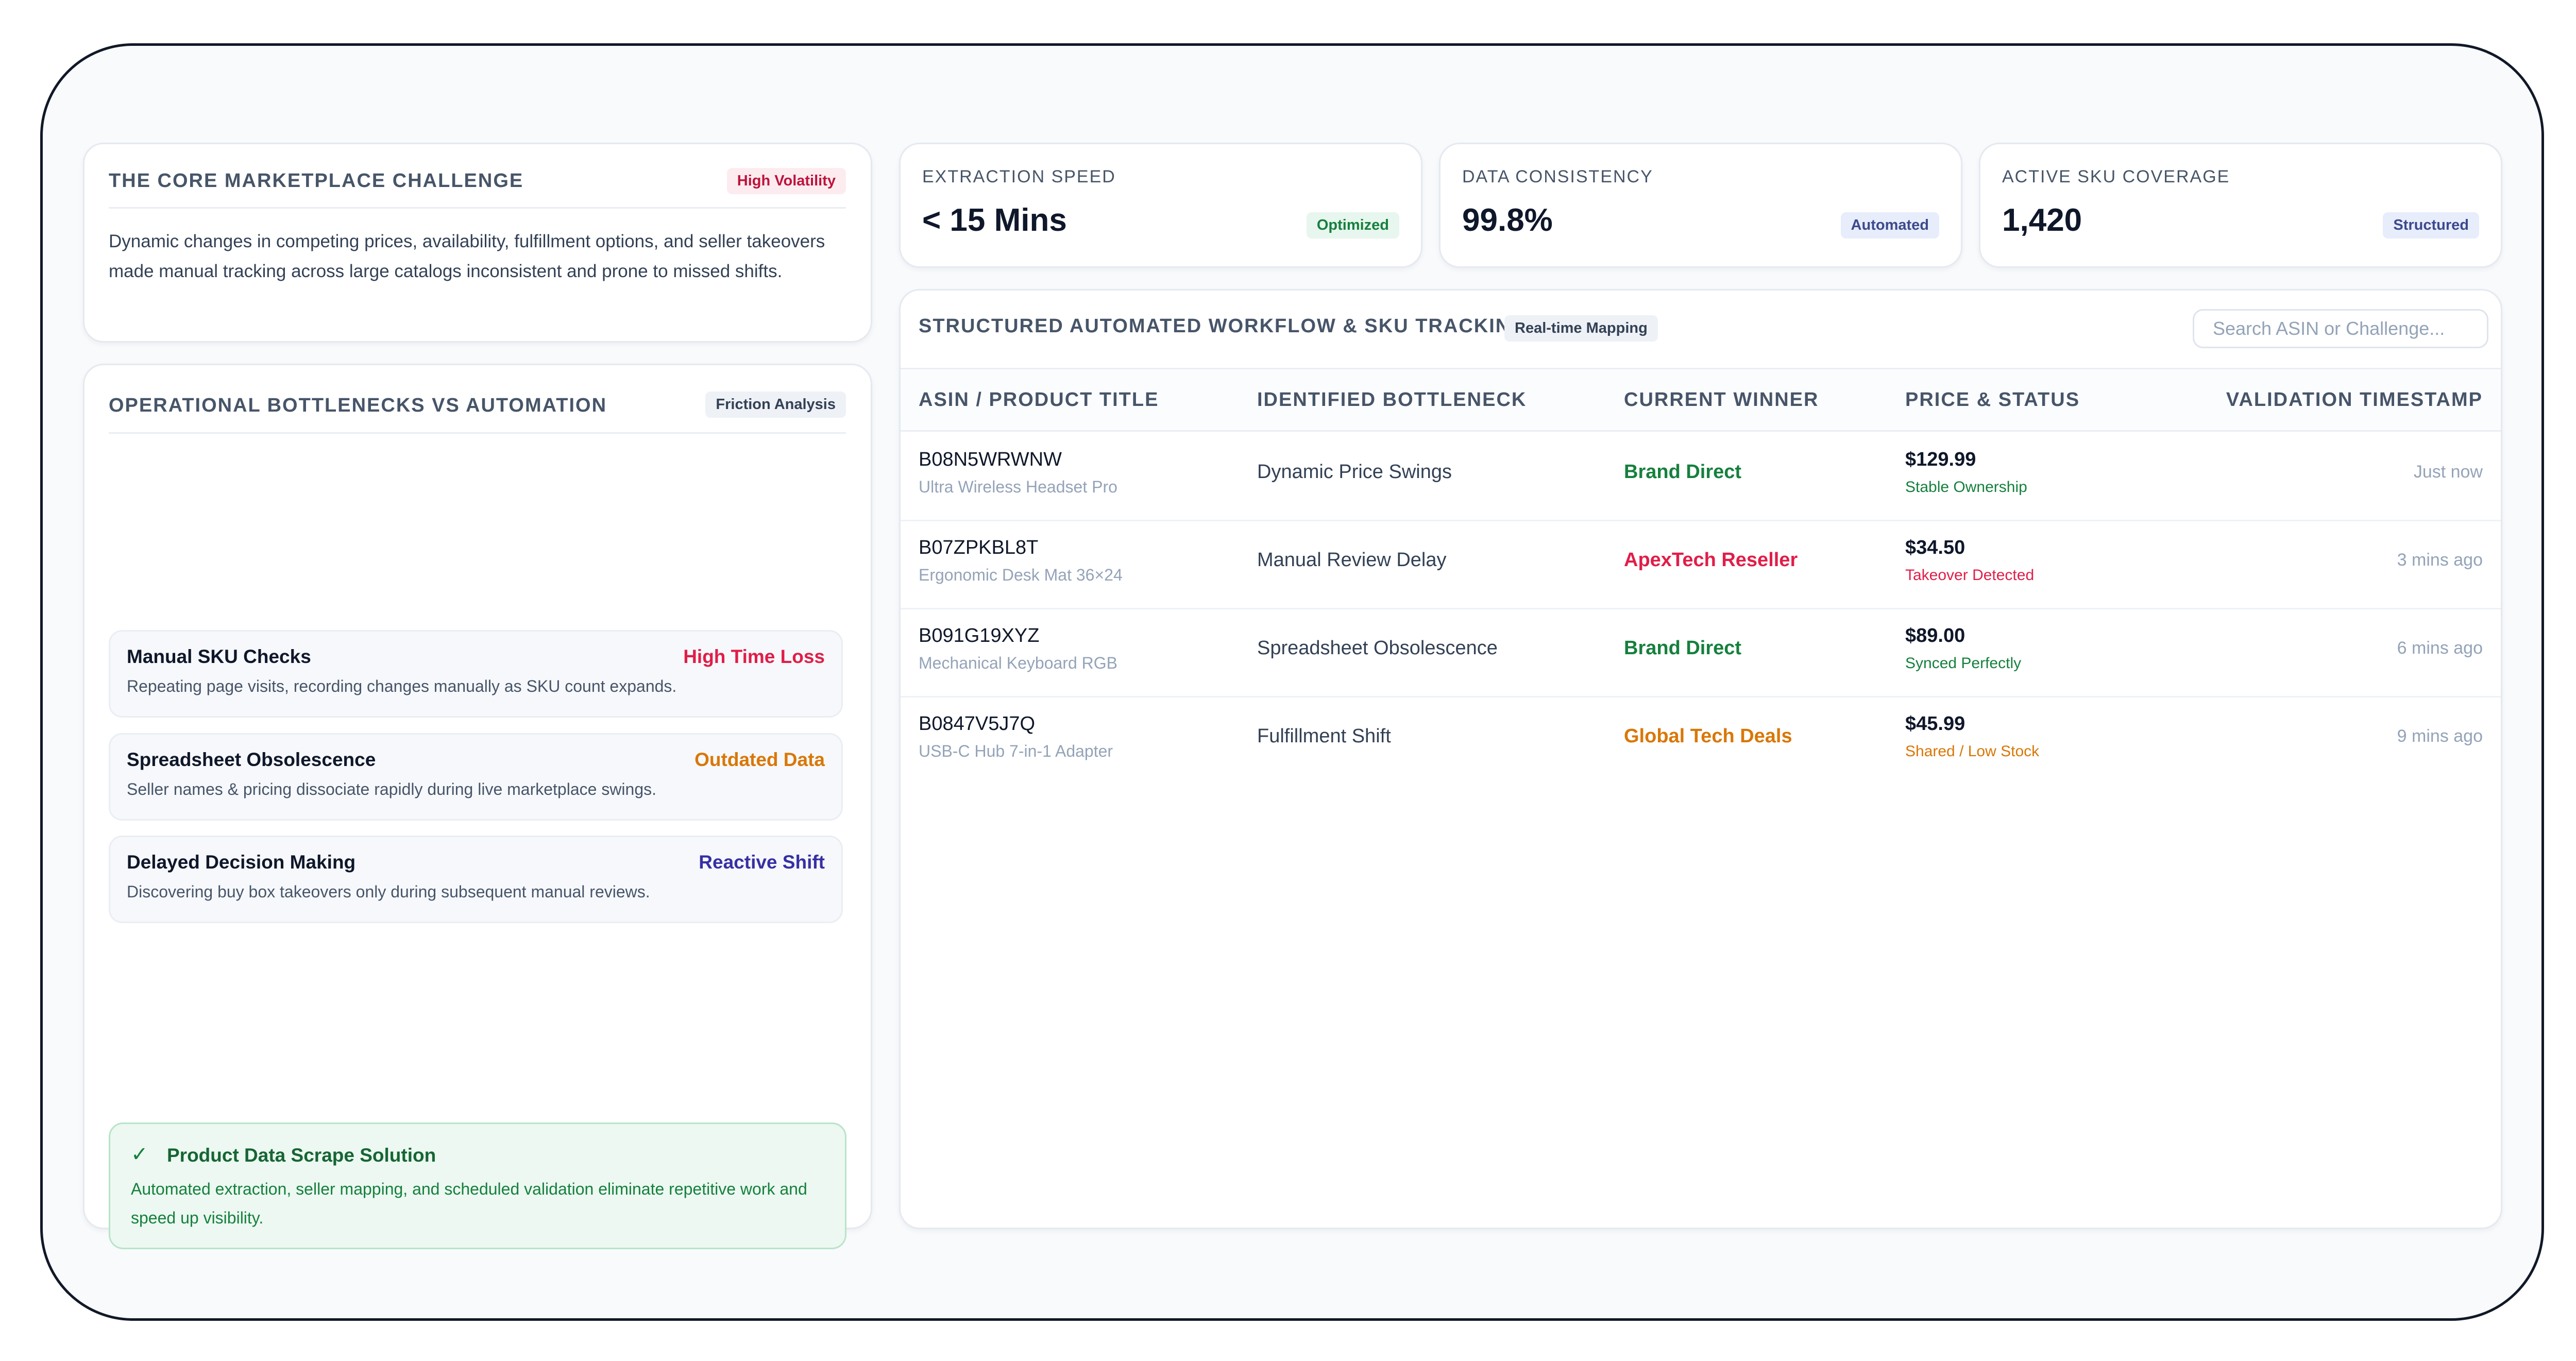 This screenshot has width=2576, height=1361. Describe the element at coordinates (1160, 205) in the screenshot. I see `stat-card-extraction-speed: EXTRACTION SPEED < 15 Mins Optimized` at that location.